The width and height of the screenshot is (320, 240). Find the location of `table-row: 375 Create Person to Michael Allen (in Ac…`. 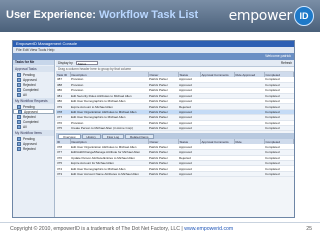

table-row: 375 Create Person to Michael Allen (in Ac… is located at coordinates (175, 128).